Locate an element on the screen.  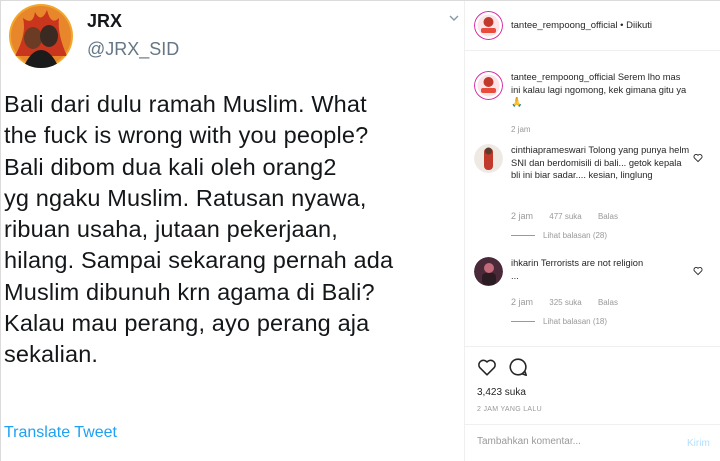
header-text: tantee_rempoong_official • Diikuti is located at coordinates (581, 25).